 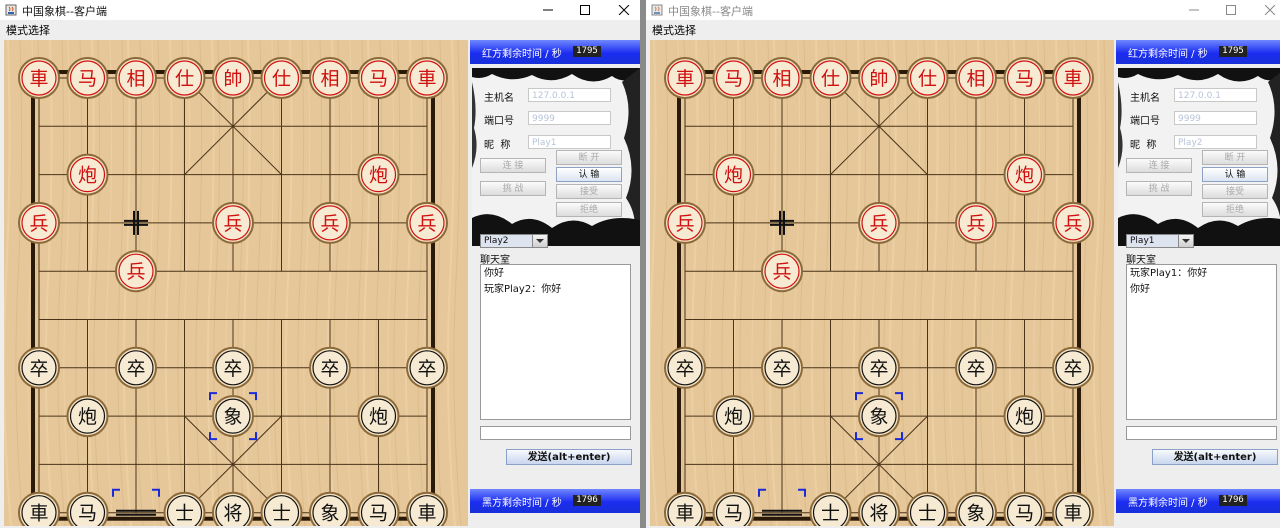 What do you see at coordinates (1160, 241) in the screenshot?
I see `opponent-select: Play1` at bounding box center [1160, 241].